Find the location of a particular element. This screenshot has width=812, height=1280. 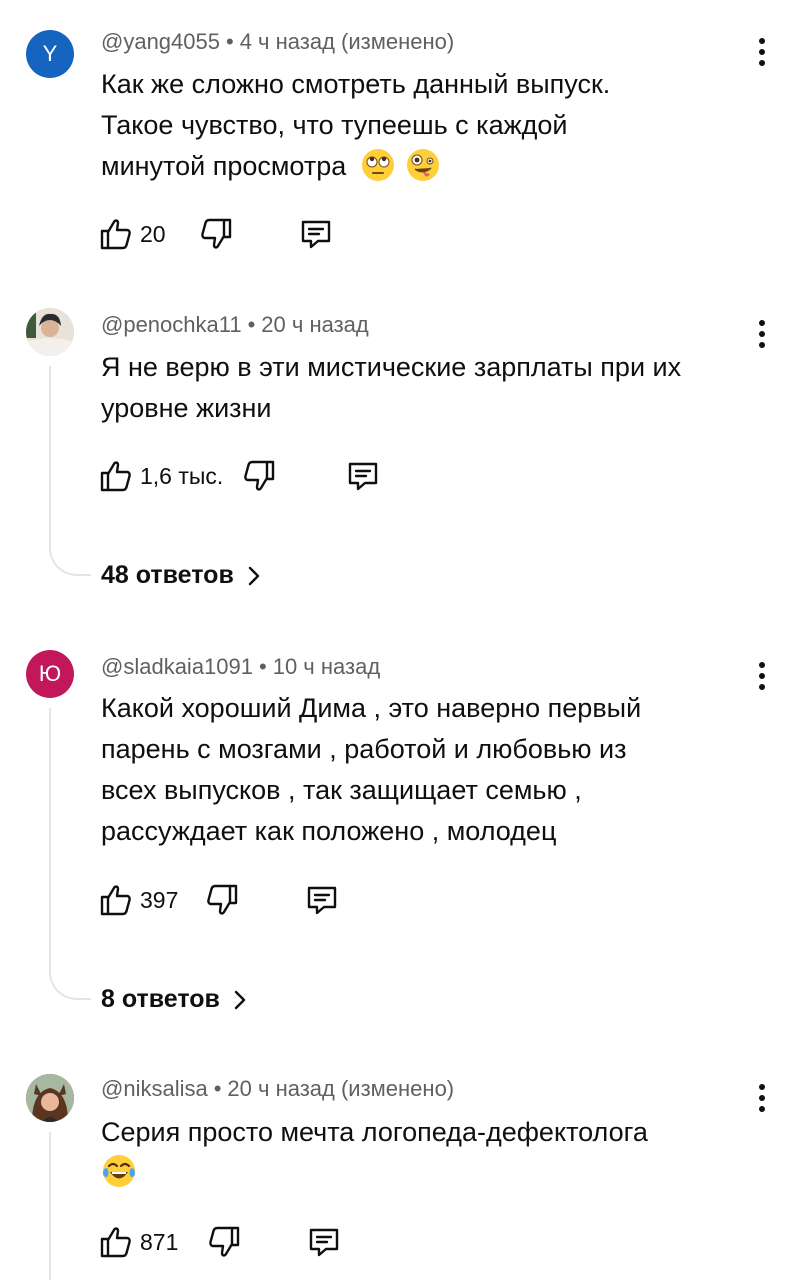

author-name: @penochka11 is located at coordinates (171, 324).